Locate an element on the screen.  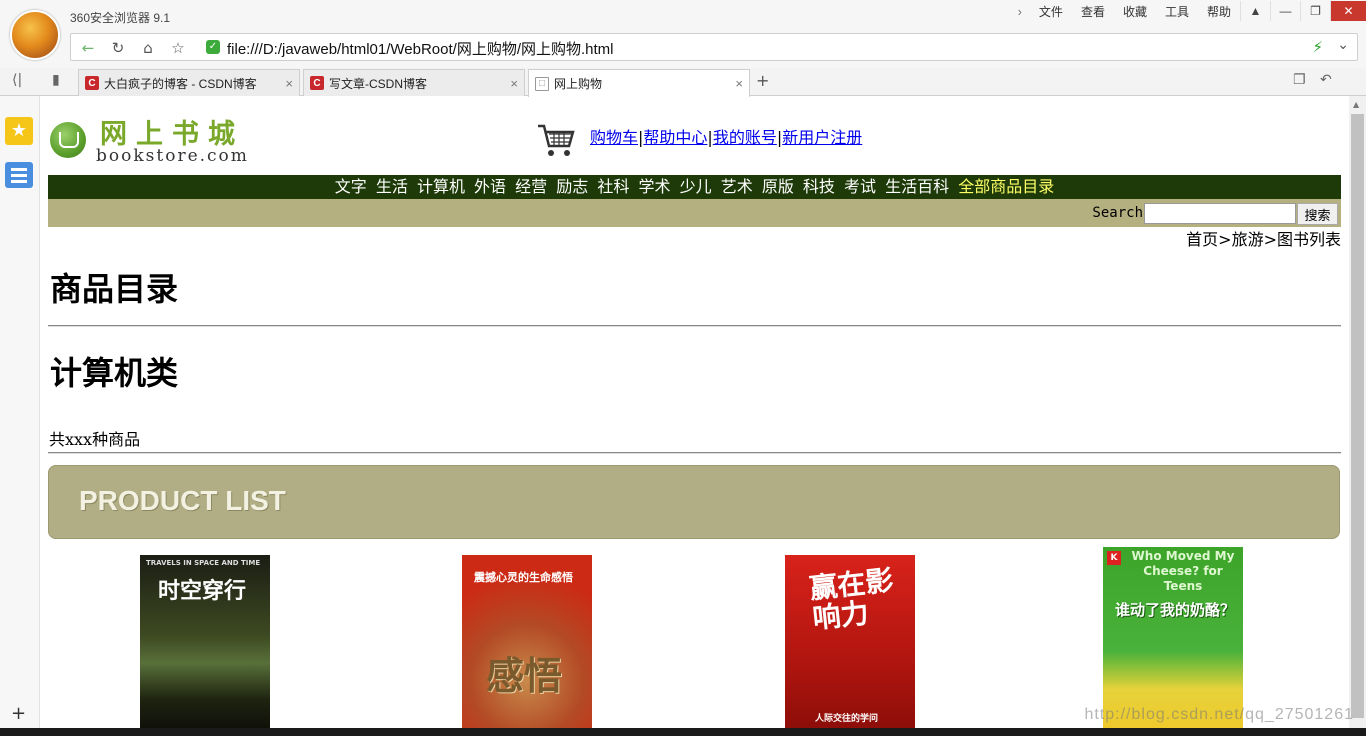
tab-label: 写文章-CSDN博客 is located at coordinates (378, 83).